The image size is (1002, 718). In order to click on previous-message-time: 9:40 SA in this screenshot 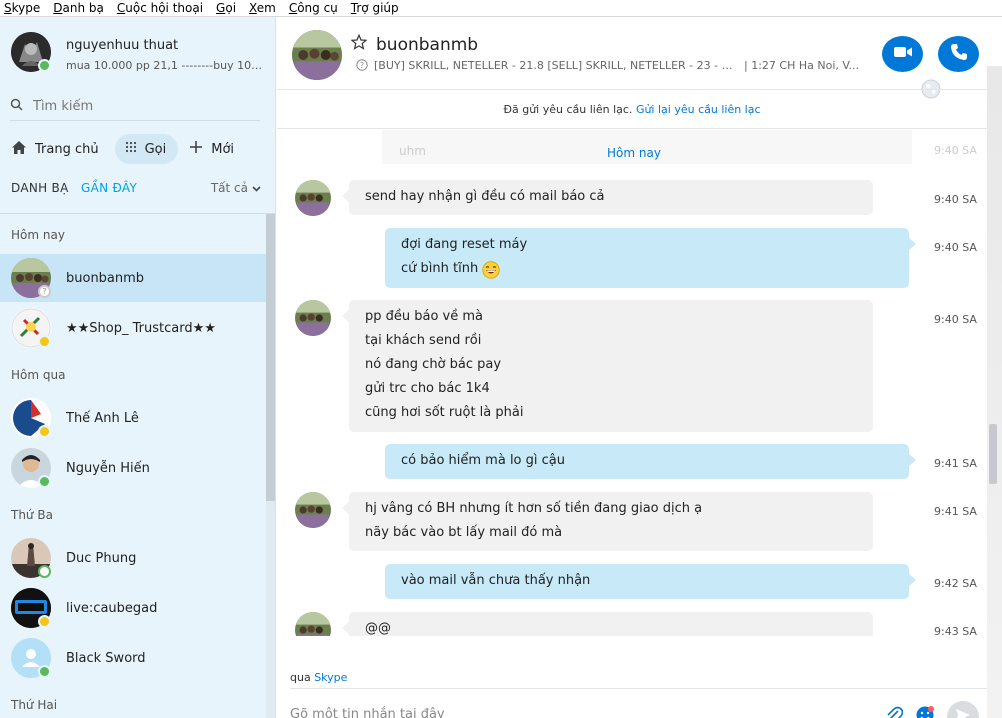, I will do `click(955, 150)`.